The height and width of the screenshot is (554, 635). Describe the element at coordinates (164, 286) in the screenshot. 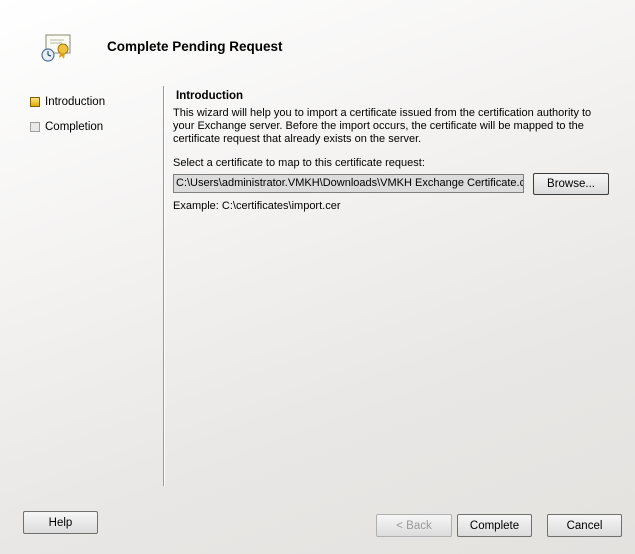

I see `vertical-divider` at that location.